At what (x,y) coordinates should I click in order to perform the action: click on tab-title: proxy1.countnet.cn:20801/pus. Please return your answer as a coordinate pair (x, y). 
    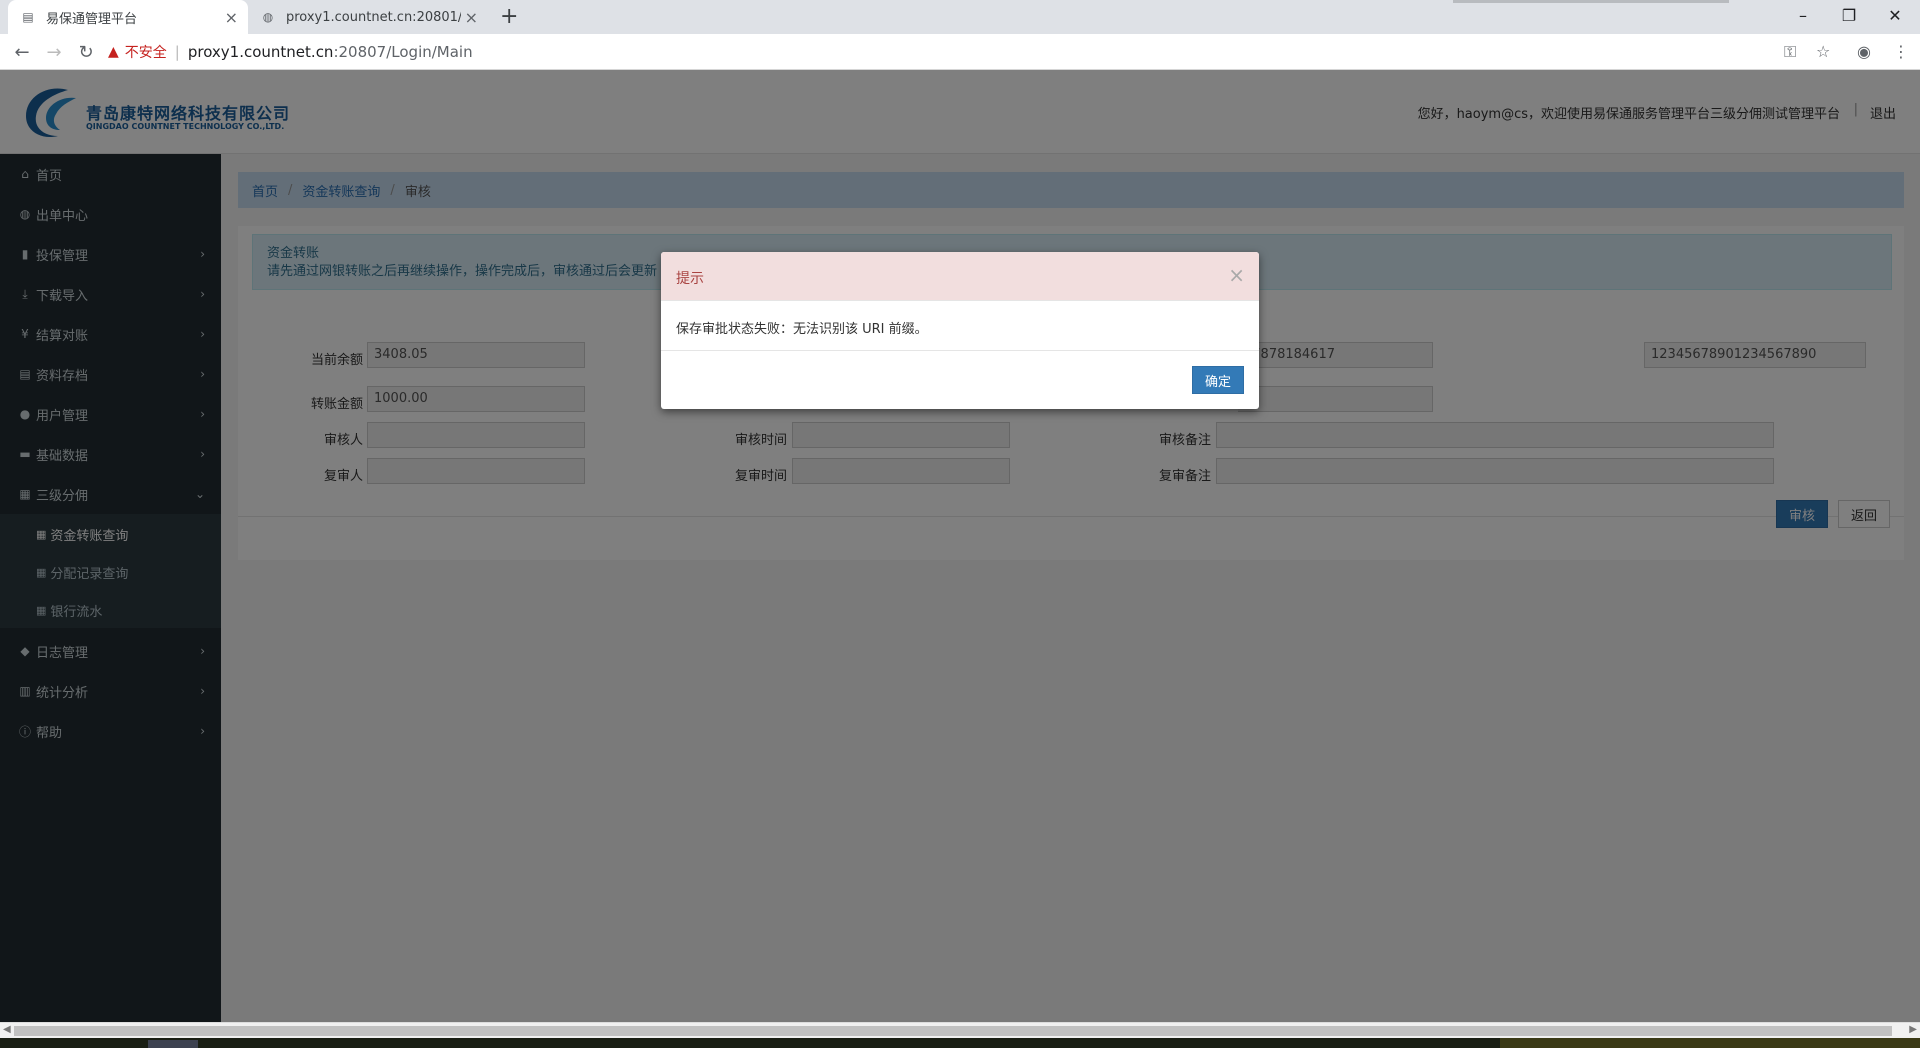
    Looking at the image, I should click on (373, 17).